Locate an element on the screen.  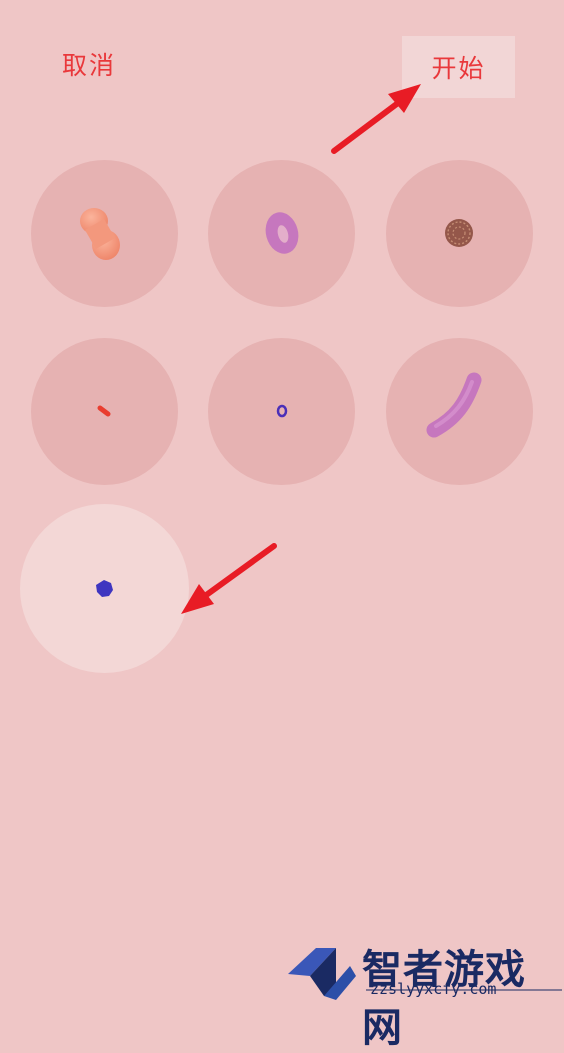
shape-slot-long-pill is located at coordinates (459, 411).